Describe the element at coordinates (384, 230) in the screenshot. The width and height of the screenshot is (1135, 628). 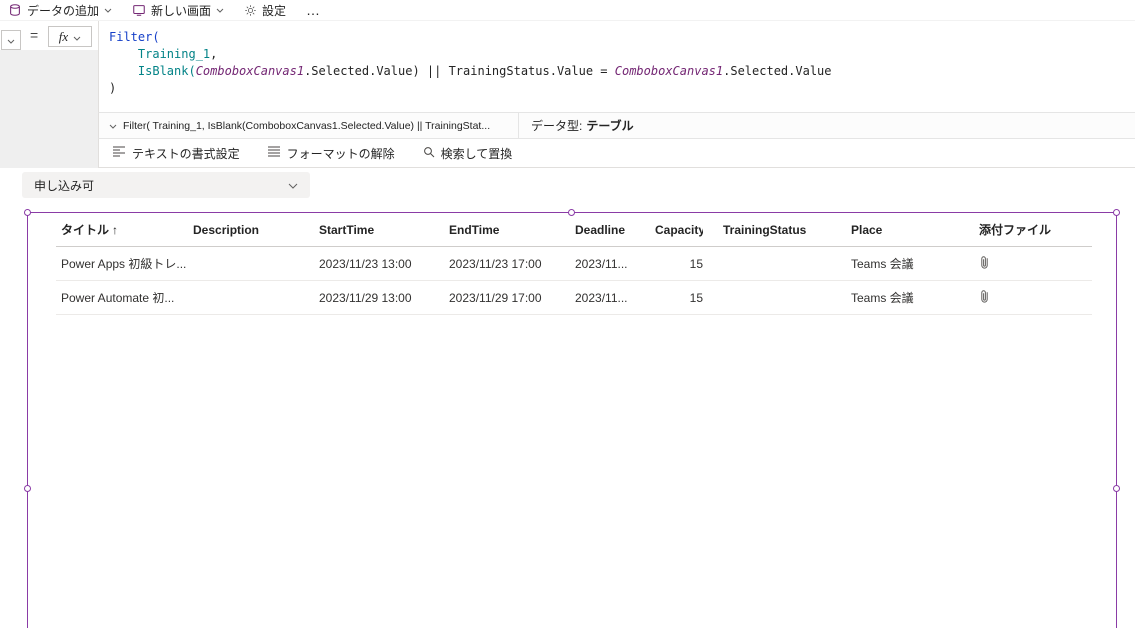
I see `col-header-starttime: StartTime` at that location.